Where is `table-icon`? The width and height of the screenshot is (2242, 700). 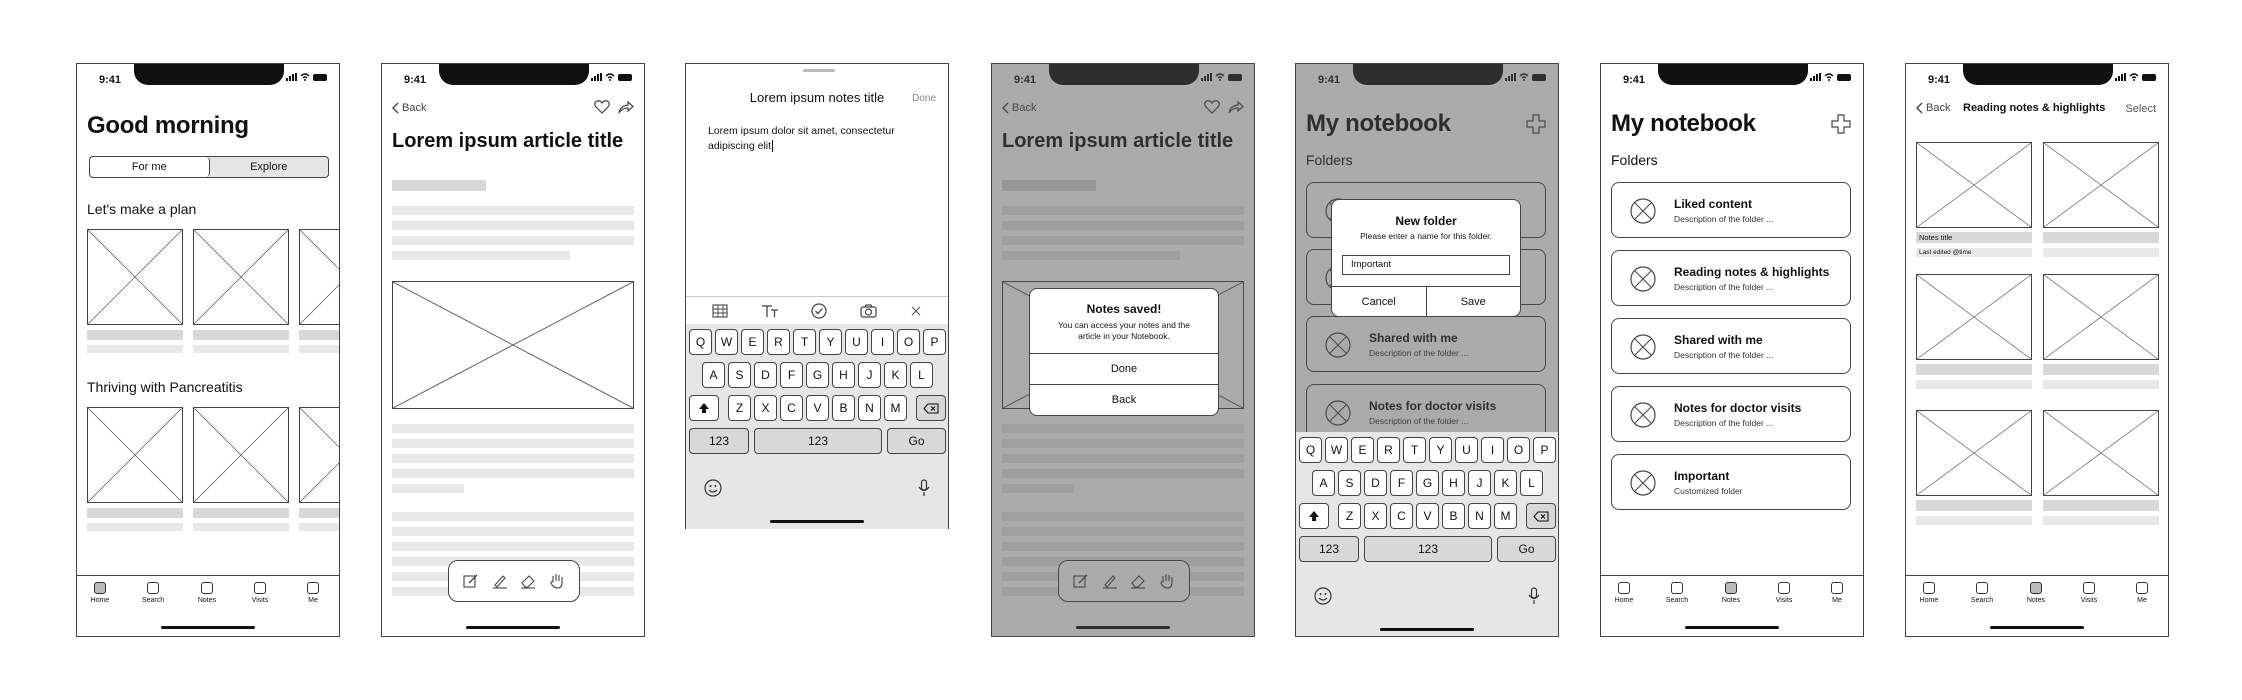 table-icon is located at coordinates (720, 311).